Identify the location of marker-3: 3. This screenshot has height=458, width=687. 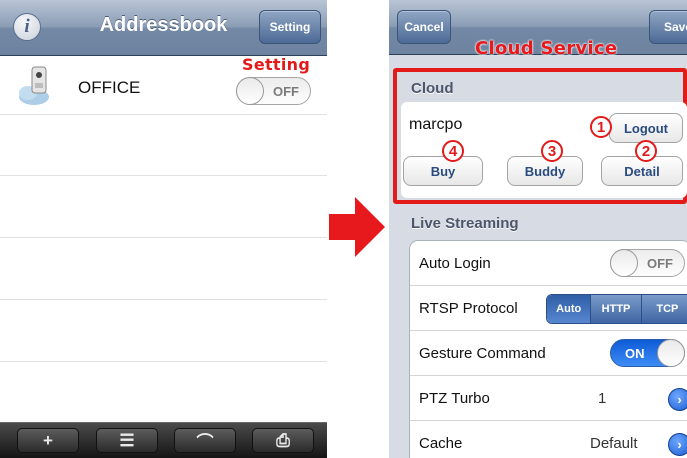
(552, 151).